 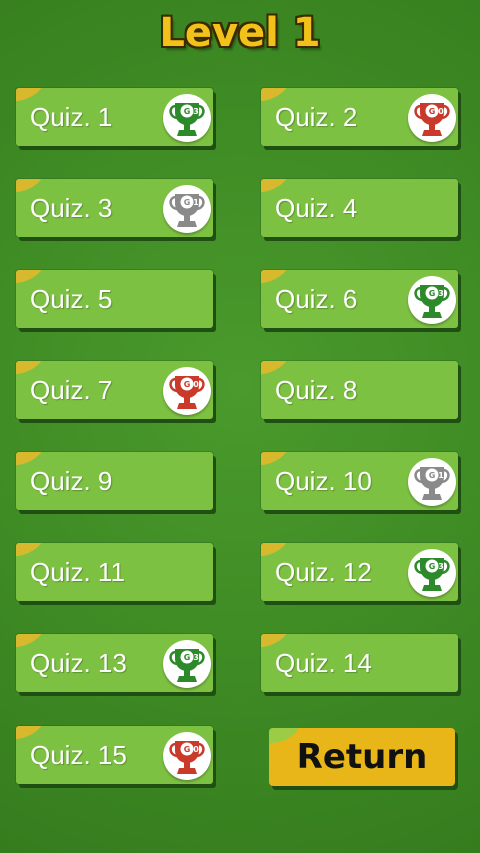 I want to click on quiz-label: Quiz. 11, so click(x=77, y=572).